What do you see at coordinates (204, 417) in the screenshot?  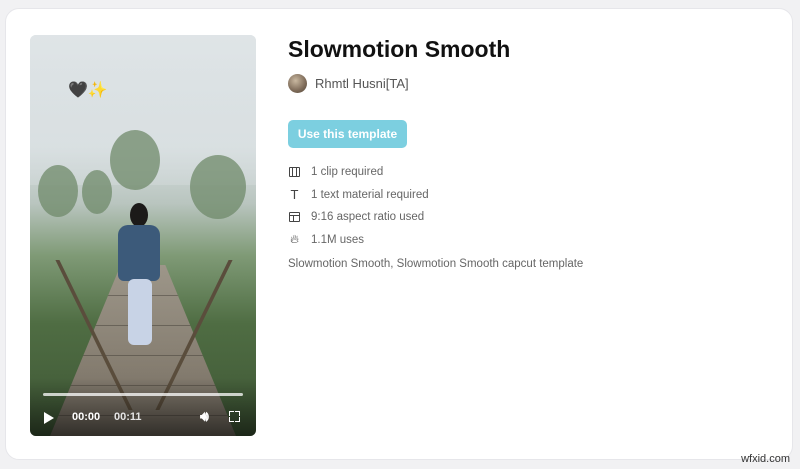 I see `volume-icon: 🔊︎` at bounding box center [204, 417].